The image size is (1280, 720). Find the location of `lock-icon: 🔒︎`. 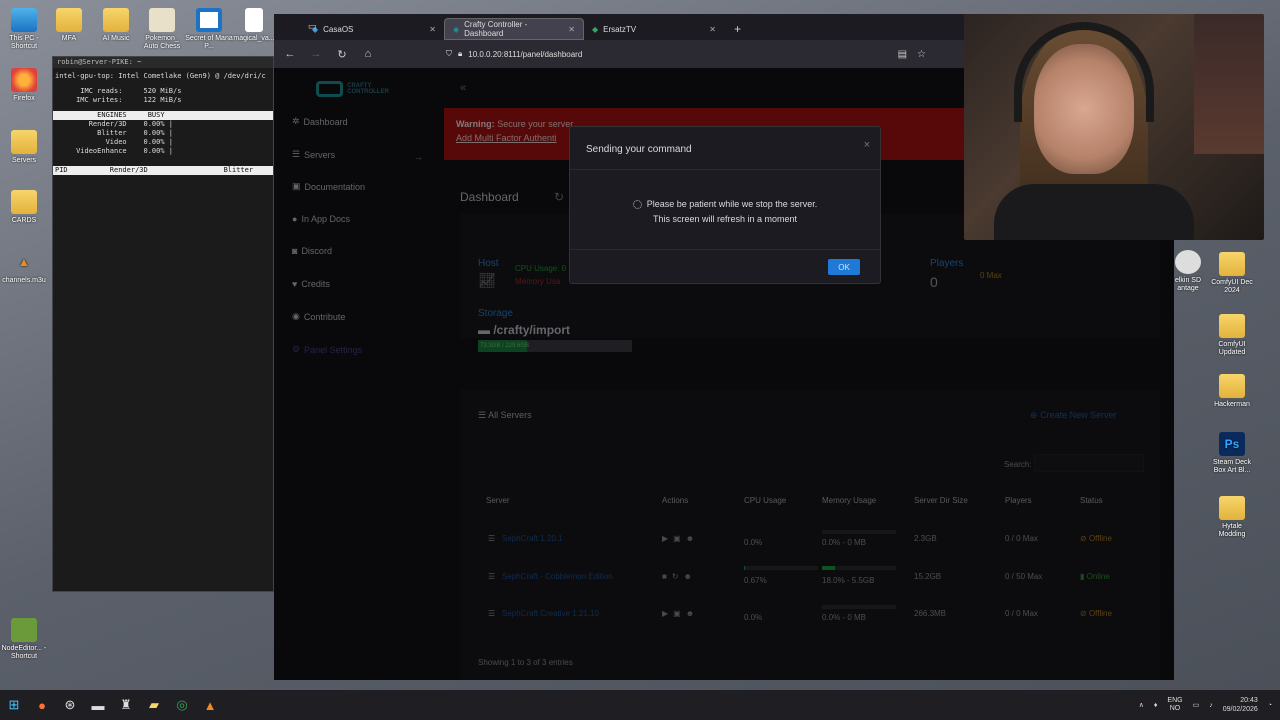

lock-icon: 🔒︎ is located at coordinates (460, 54).